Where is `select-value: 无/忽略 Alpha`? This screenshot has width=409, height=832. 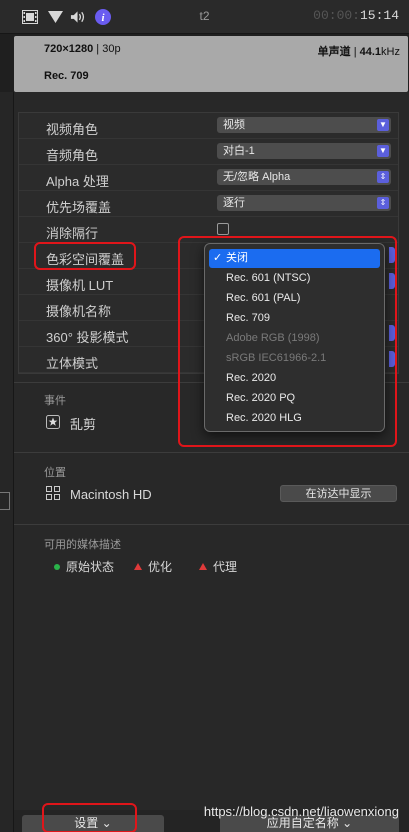
select-value: 无/忽略 Alpha is located at coordinates (257, 177).